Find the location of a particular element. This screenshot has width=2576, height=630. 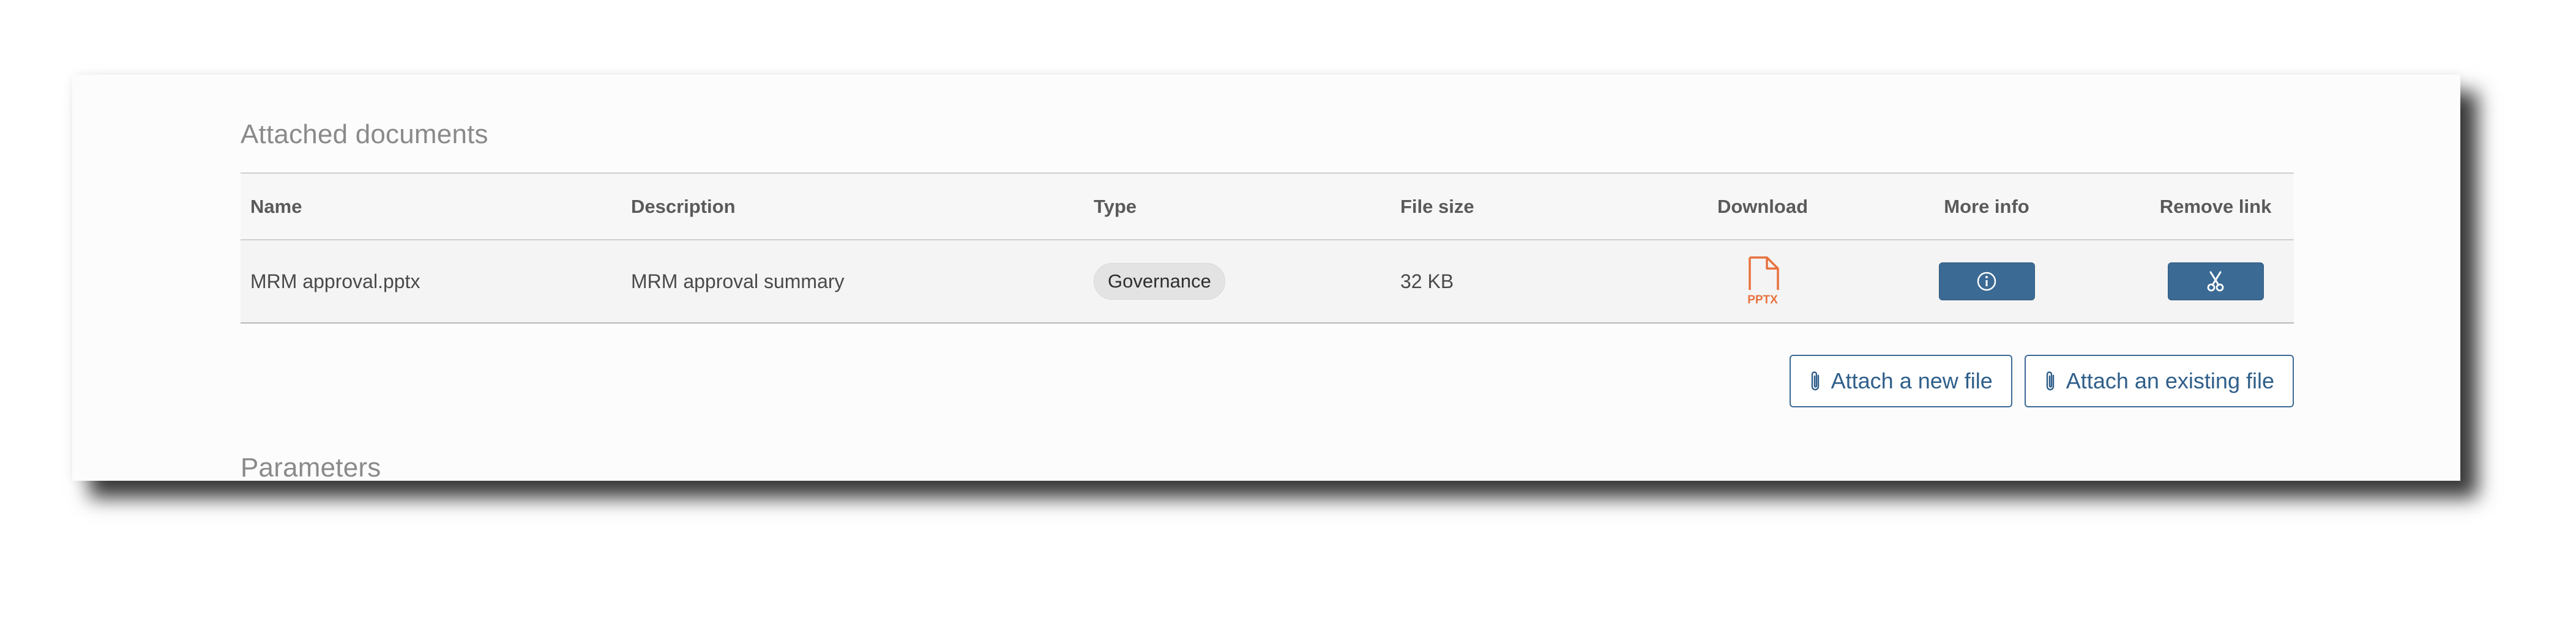

remove-link-button is located at coordinates (2215, 281).